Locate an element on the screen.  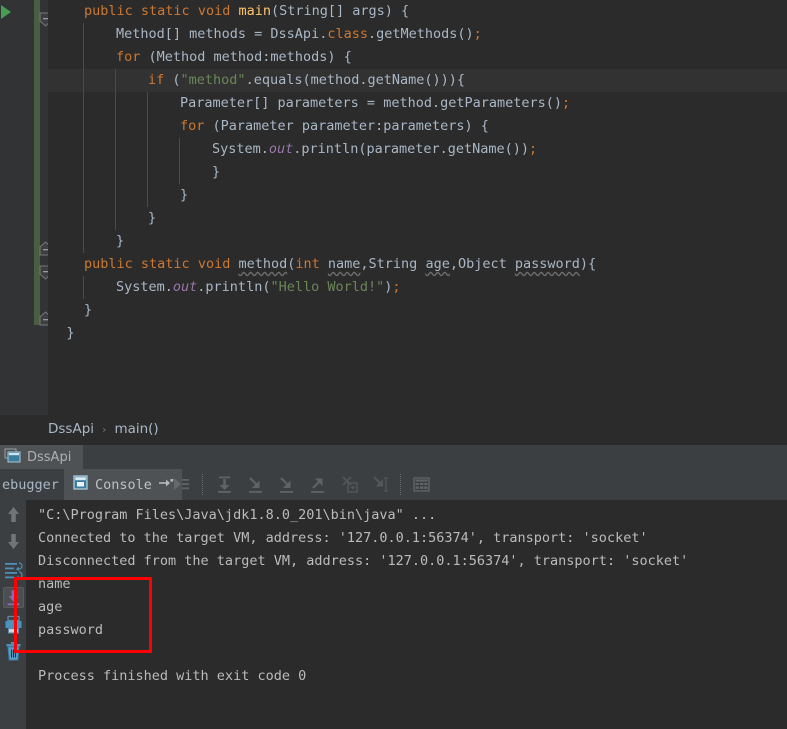
scroll-to-end-icon is located at coordinates (13, 597).